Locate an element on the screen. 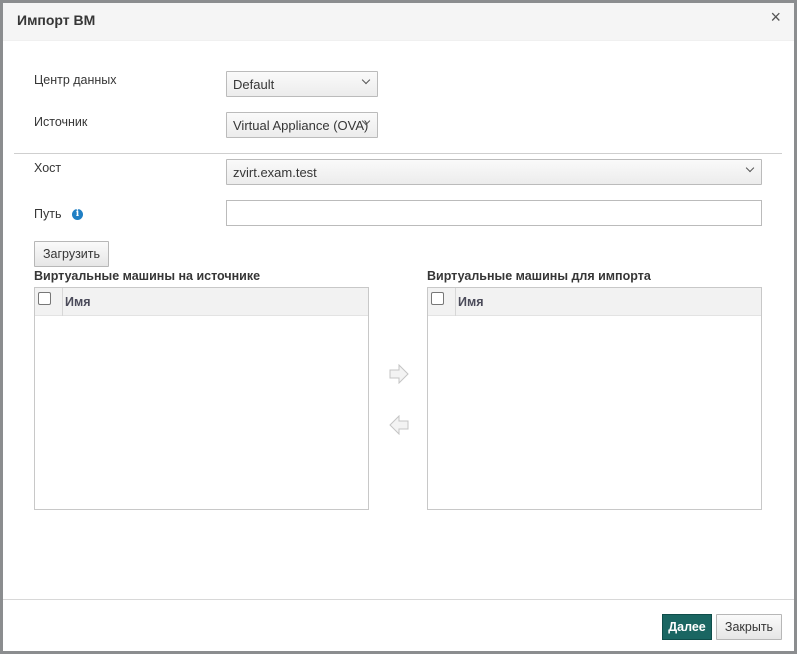  import-vms-grid: Имя is located at coordinates (594, 398).